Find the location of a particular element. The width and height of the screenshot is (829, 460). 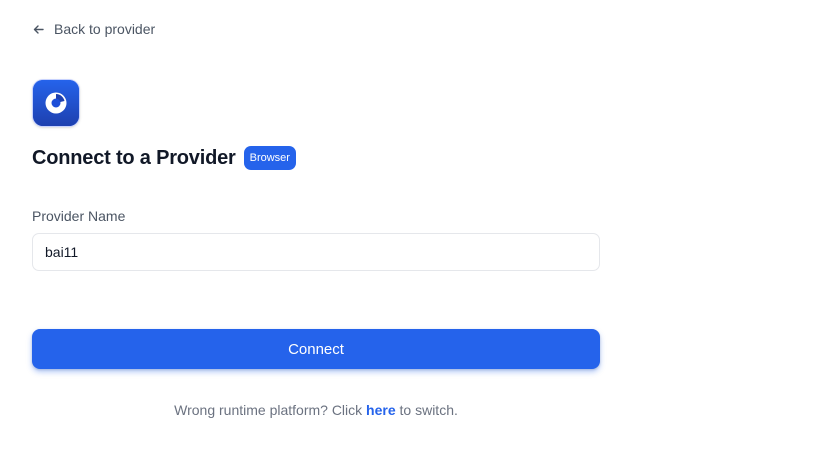

provider-name-input is located at coordinates (316, 252).